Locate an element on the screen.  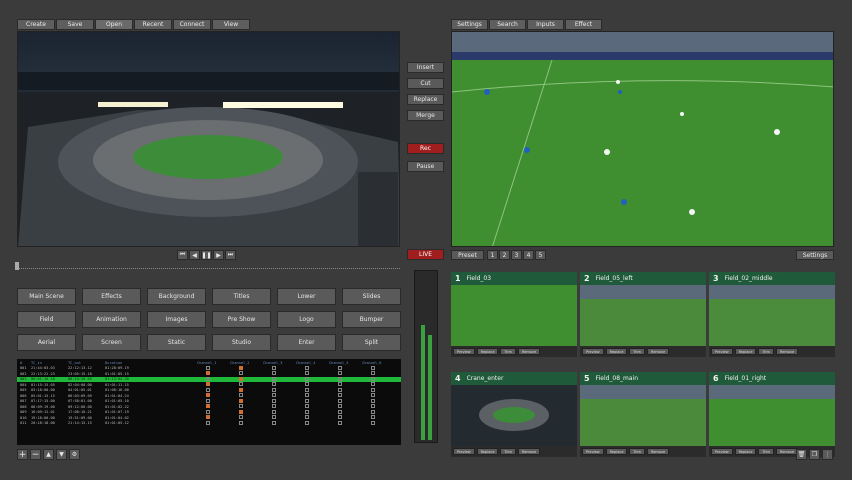
scene-images-button: Images is located at coordinates (176, 319).